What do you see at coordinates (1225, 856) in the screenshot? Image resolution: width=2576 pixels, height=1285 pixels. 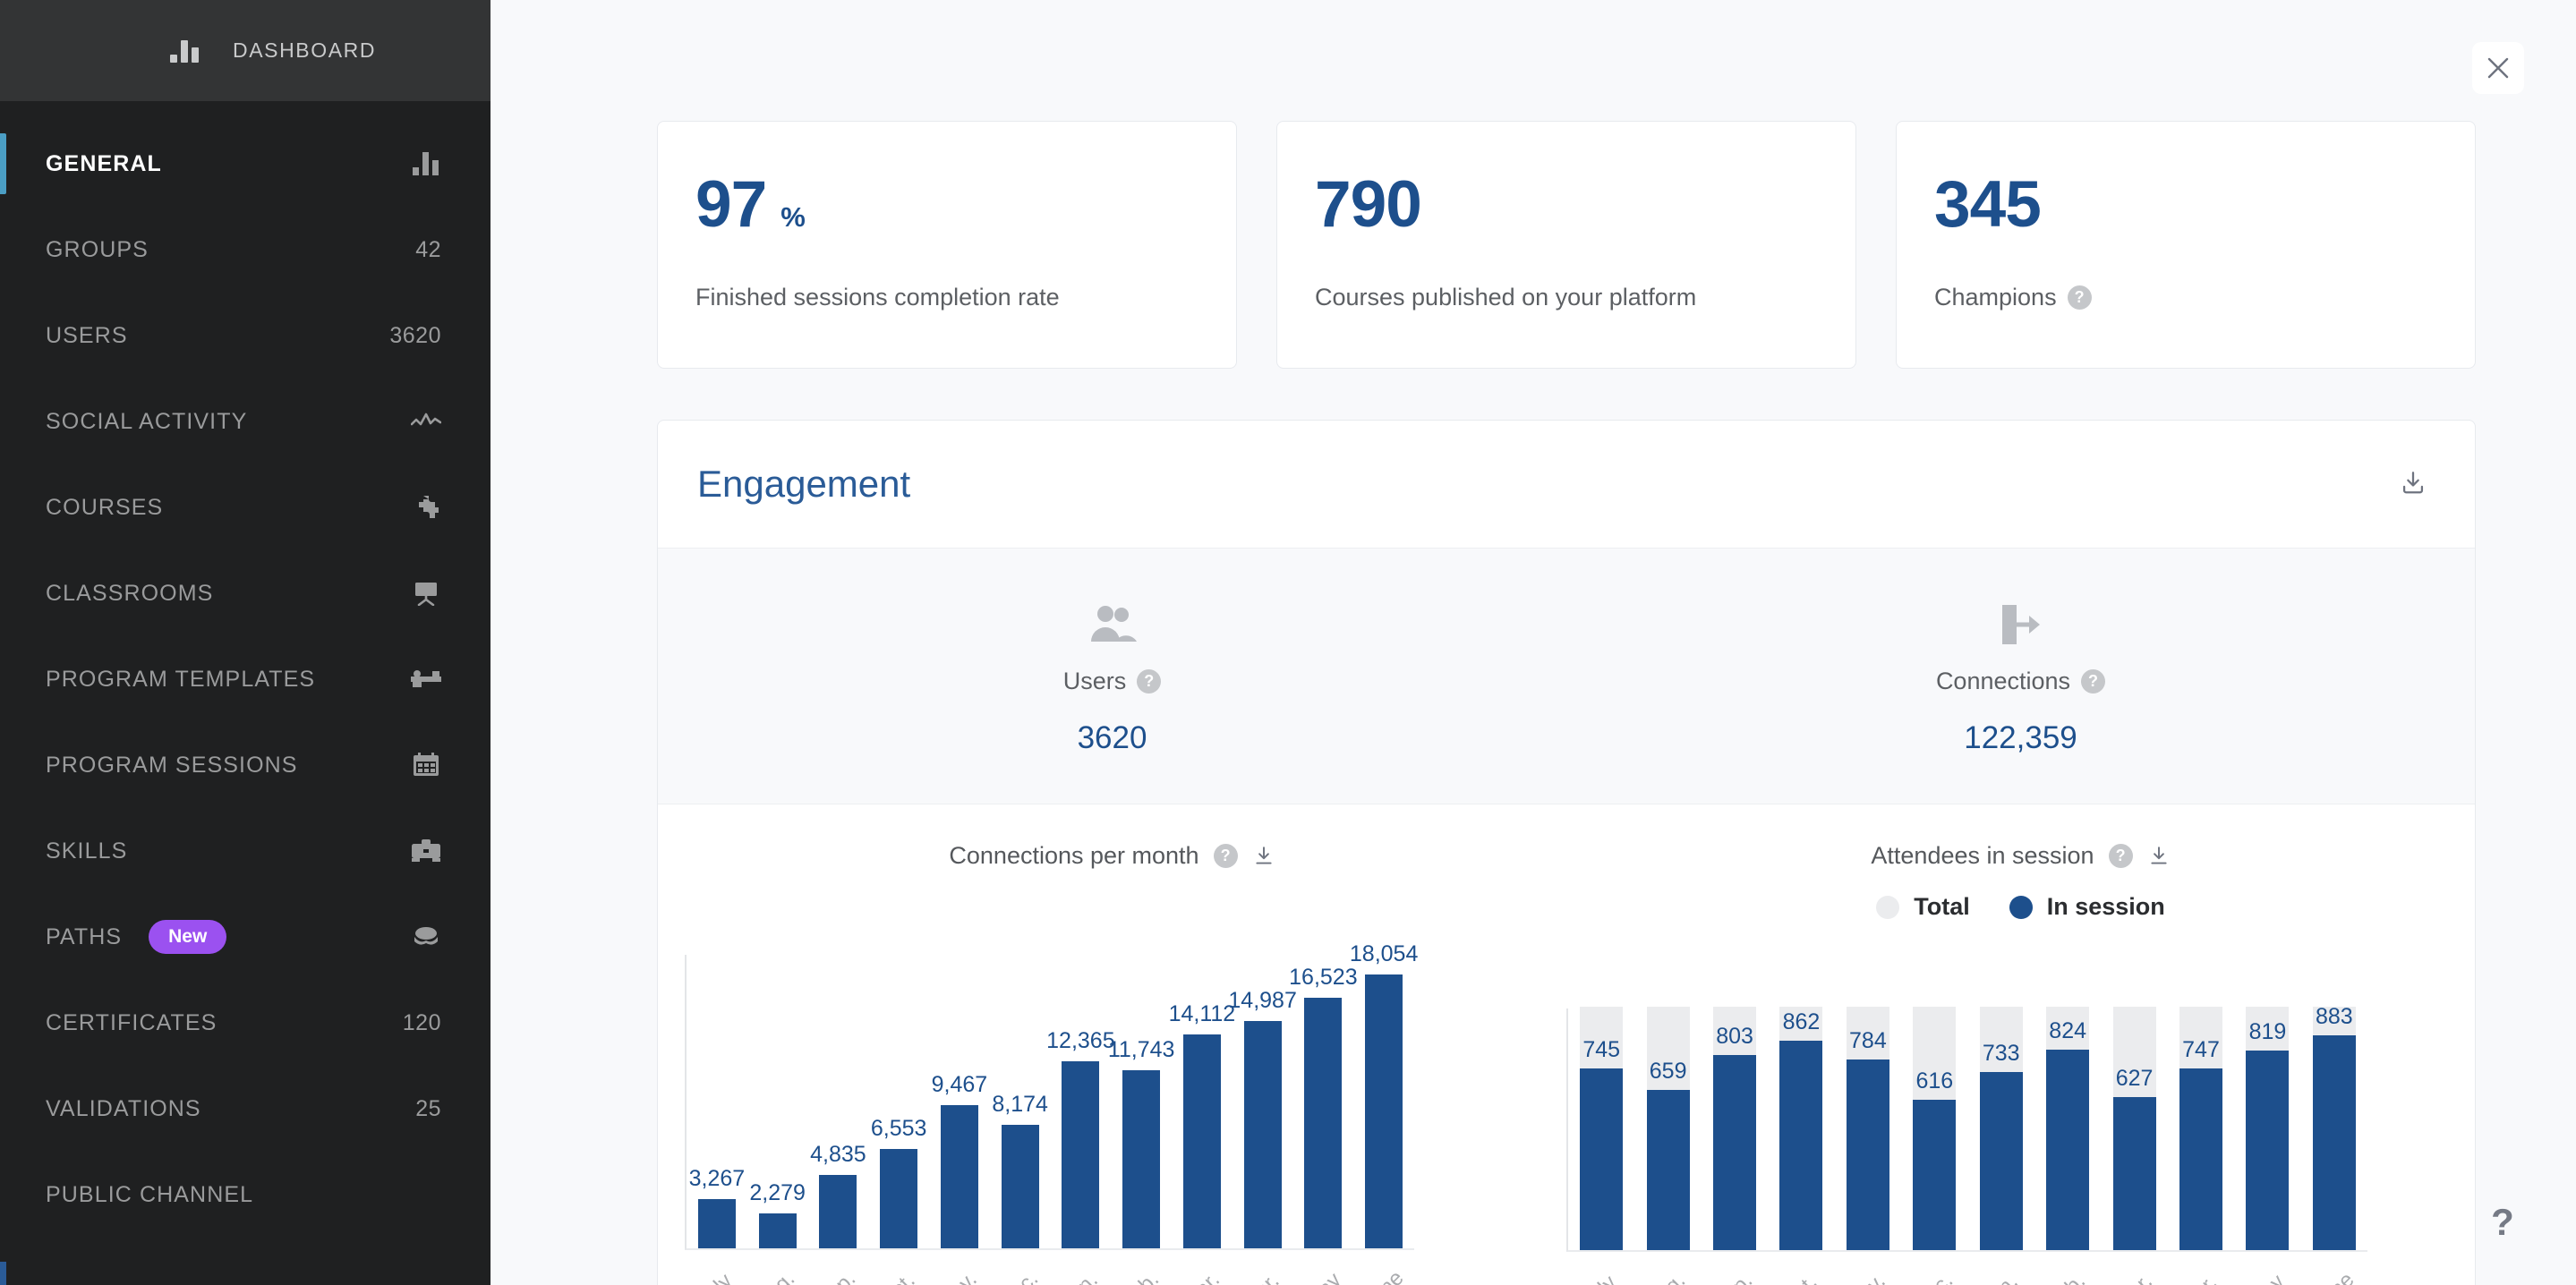 I see `chart1-help-icon: ?` at bounding box center [1225, 856].